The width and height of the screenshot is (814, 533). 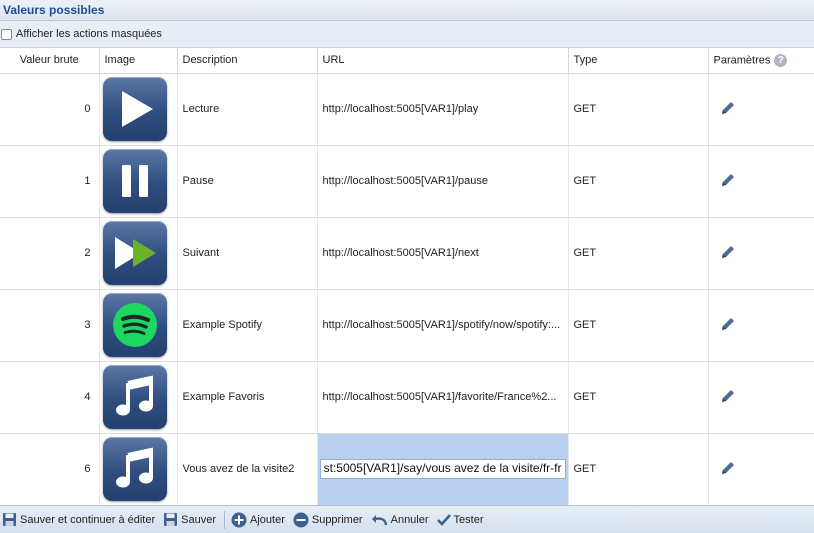 I want to click on url: http://localhost:5005[VAR1]/play, so click(x=443, y=109).